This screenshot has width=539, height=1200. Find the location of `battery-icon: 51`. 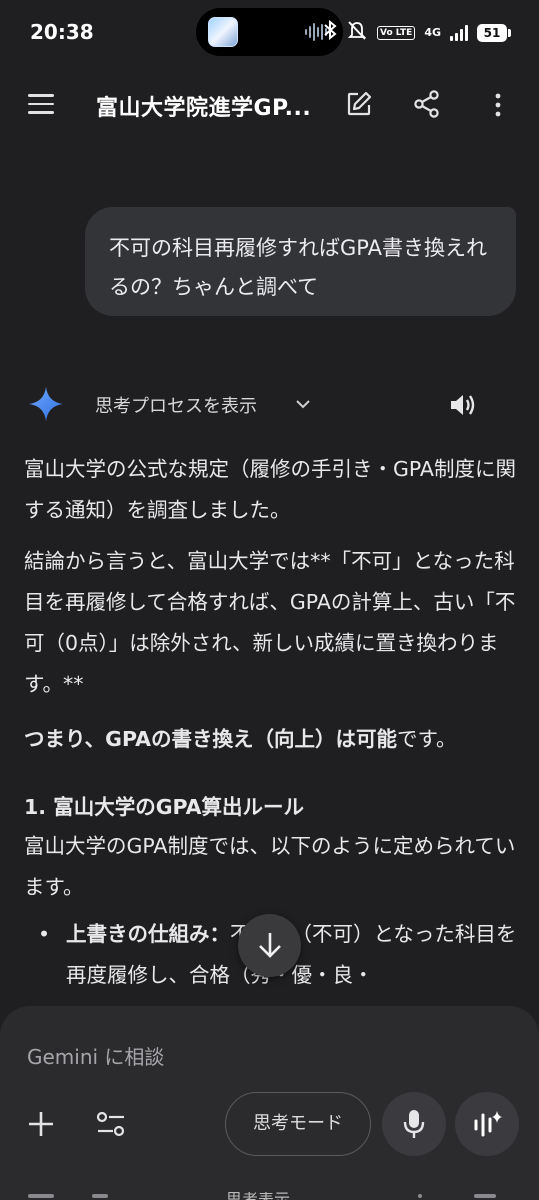

battery-icon: 51 is located at coordinates (494, 32).